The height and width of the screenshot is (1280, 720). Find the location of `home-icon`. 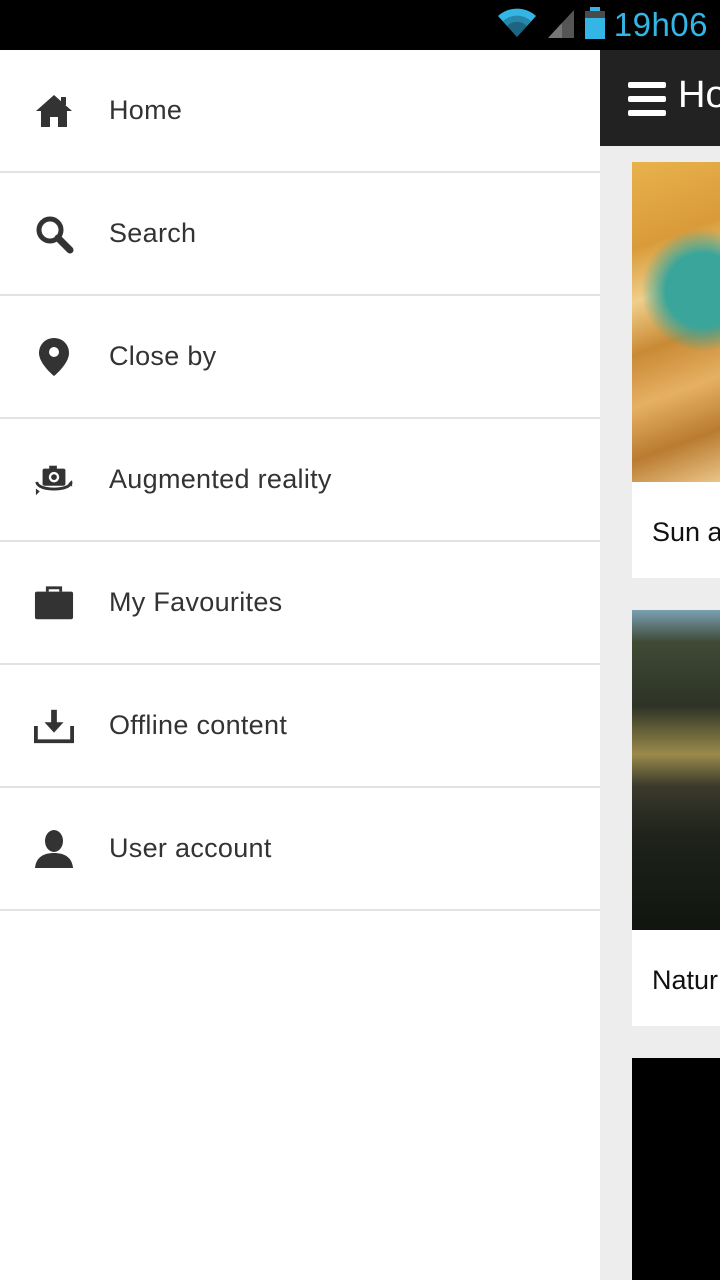

home-icon is located at coordinates (54, 111).